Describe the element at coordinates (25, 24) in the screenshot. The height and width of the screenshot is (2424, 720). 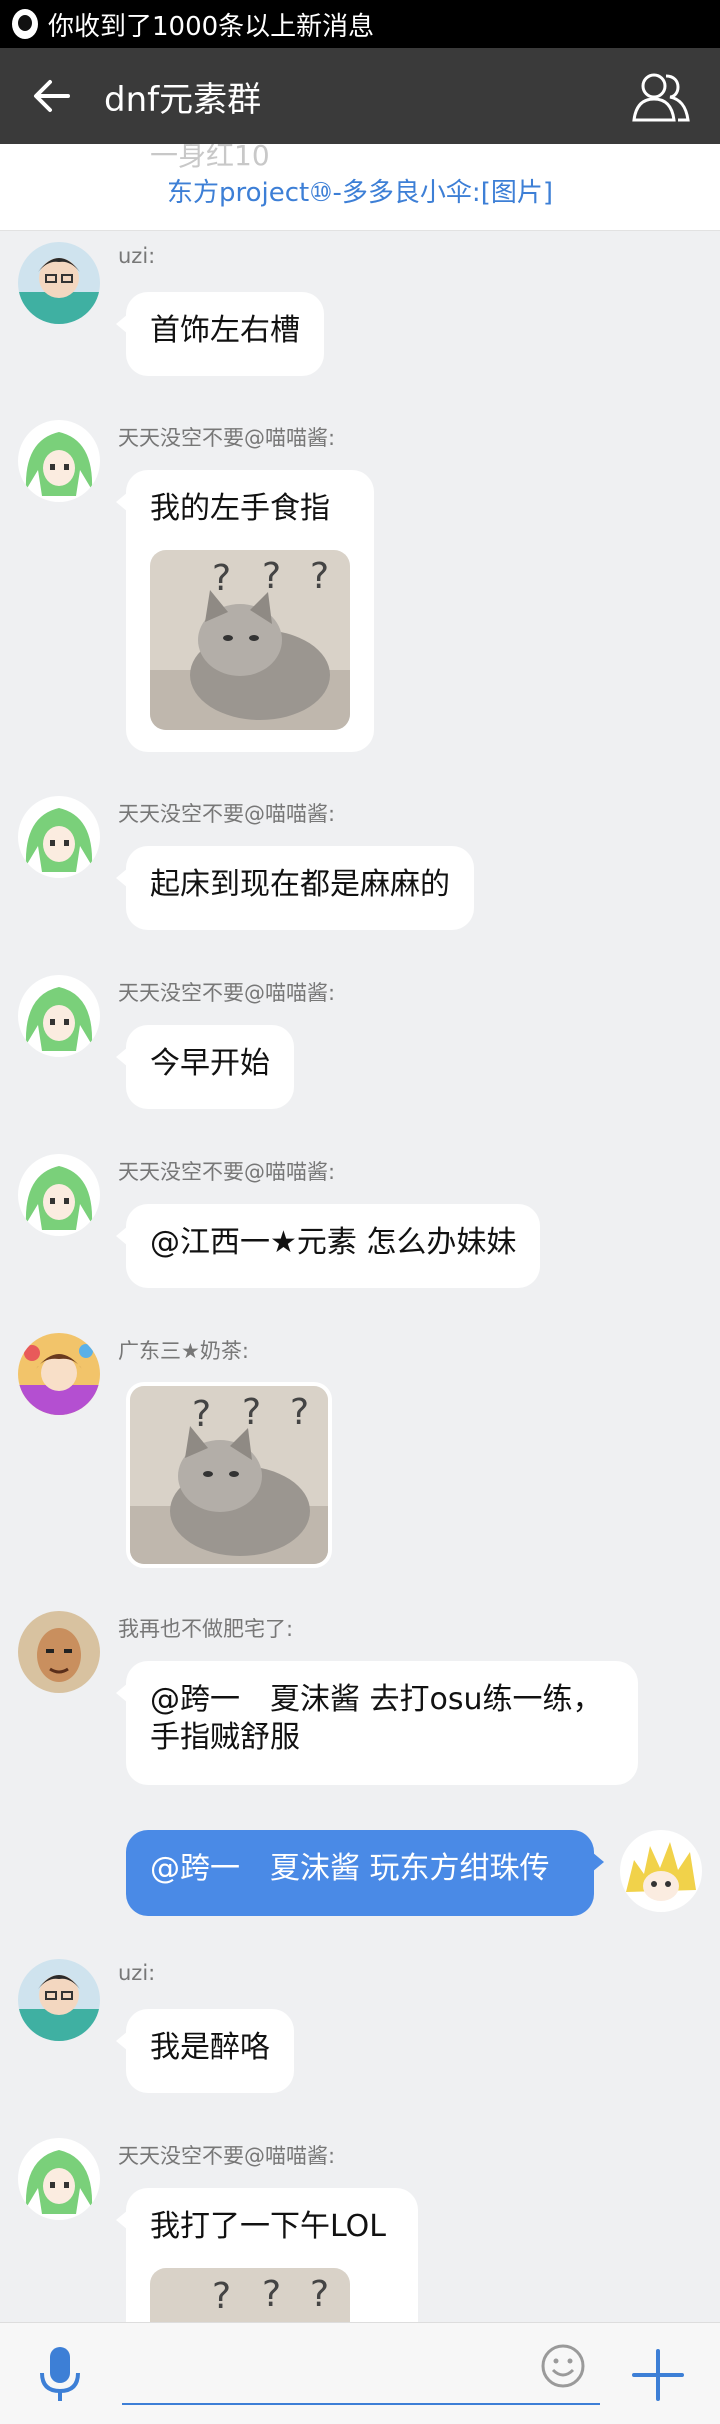
I see `qq-notification-icon` at that location.